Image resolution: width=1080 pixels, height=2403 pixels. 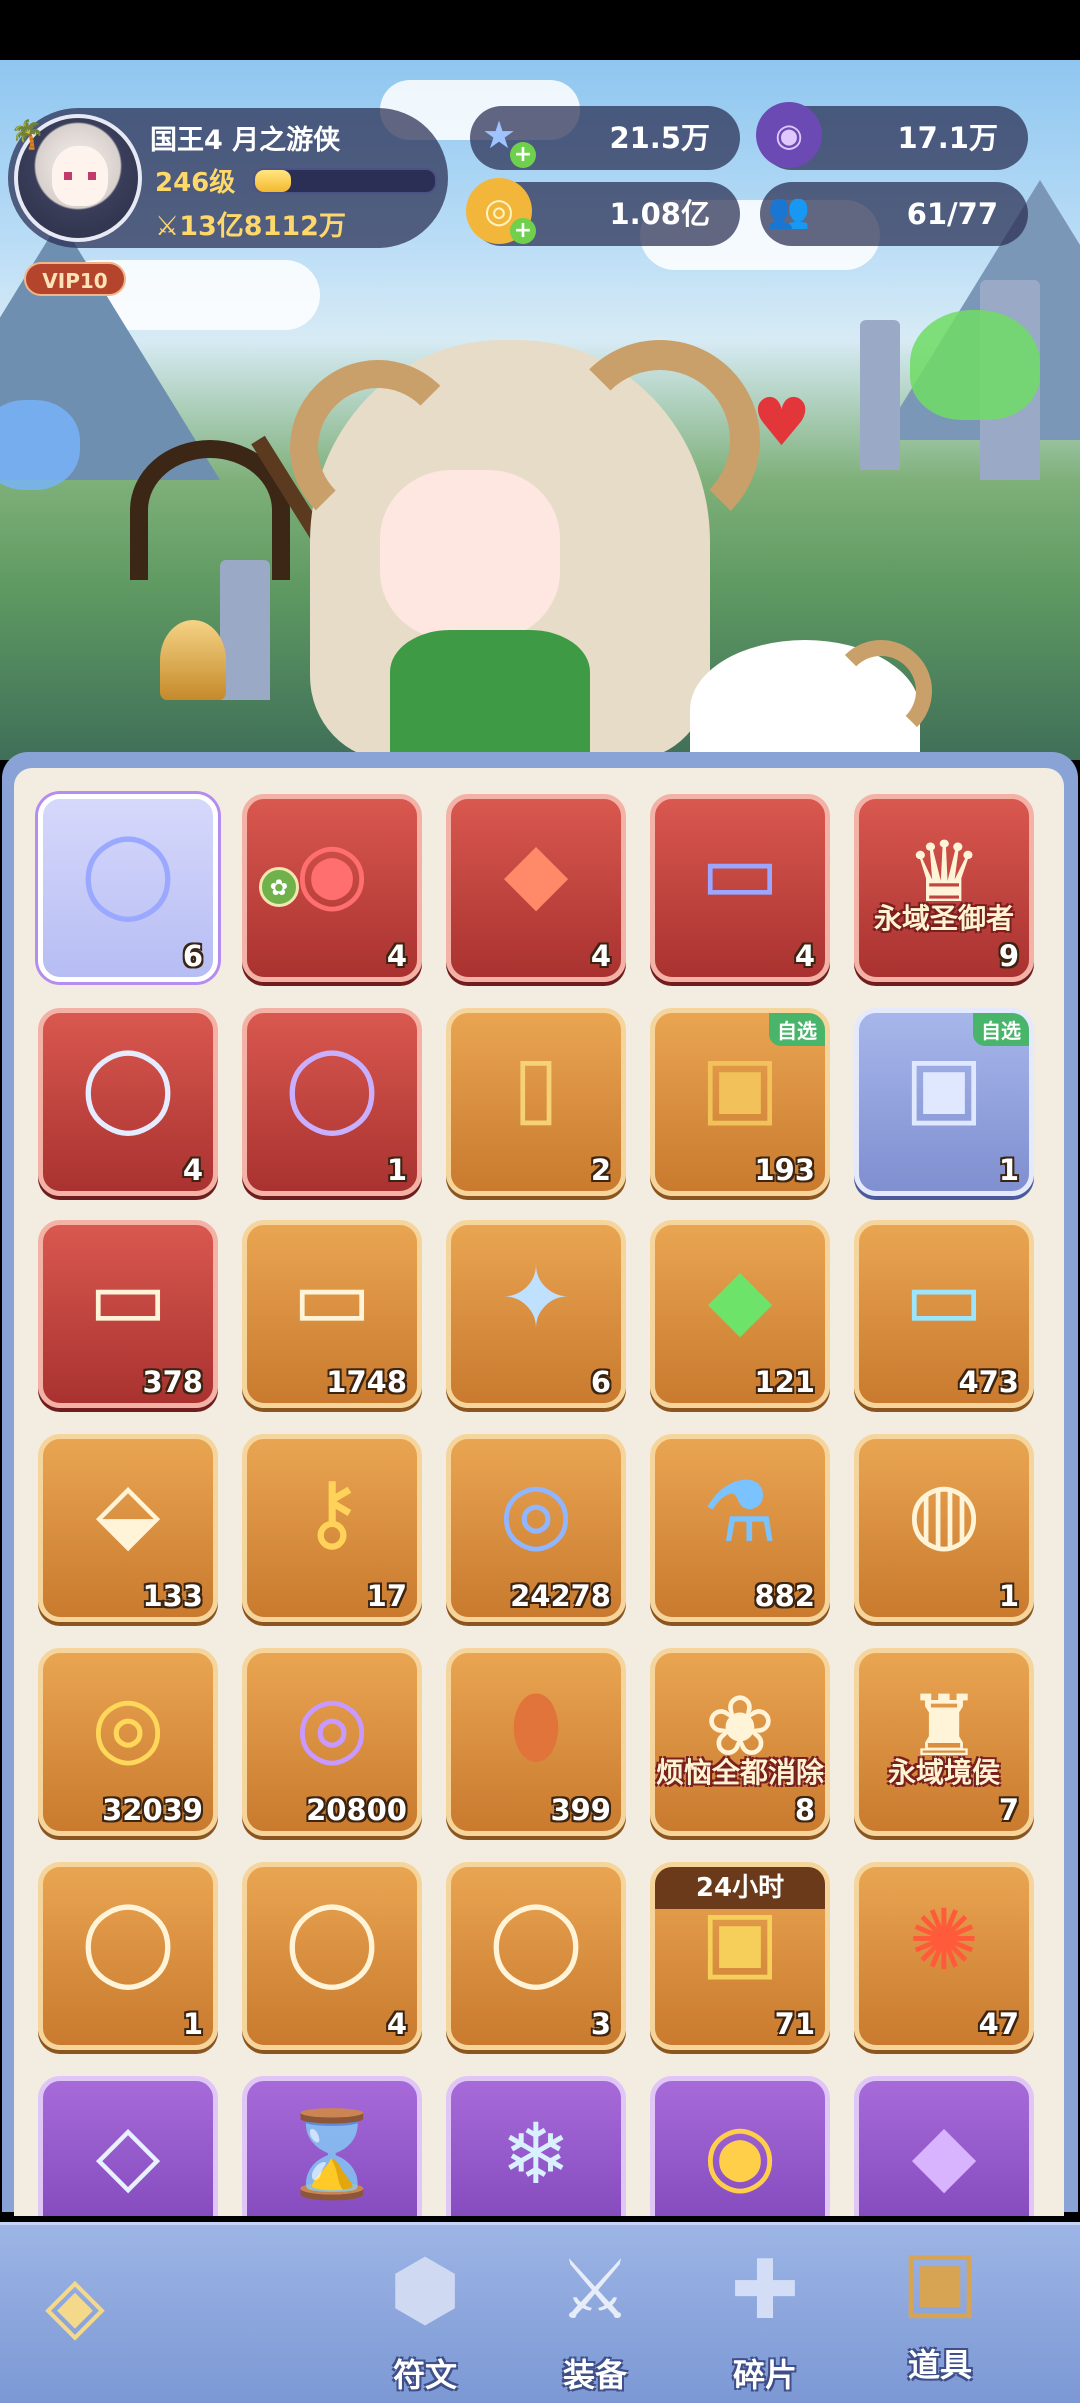 I want to click on home-button: ◈, so click(x=75, y=2305).